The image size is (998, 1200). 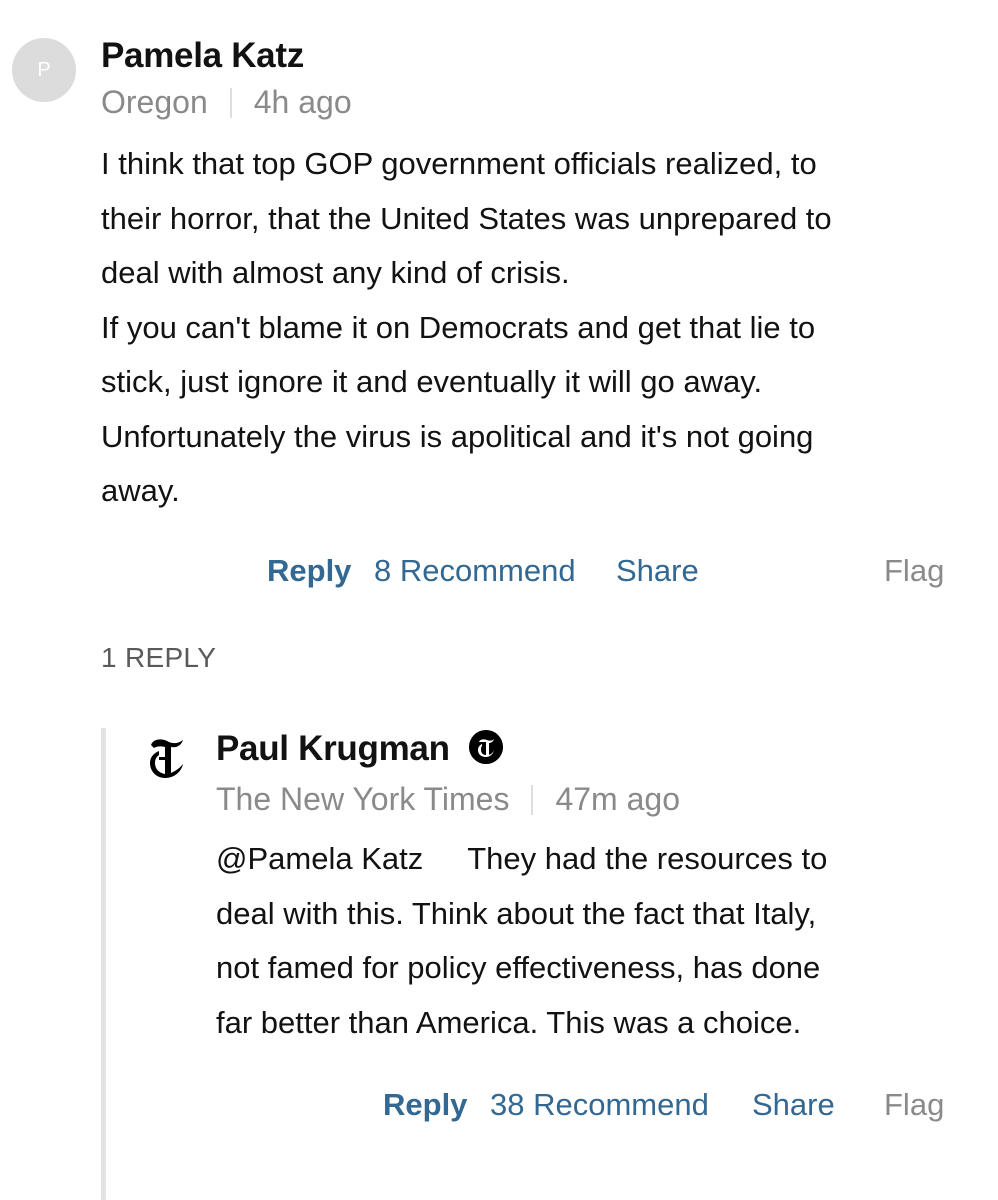 What do you see at coordinates (475, 571) in the screenshot?
I see `recommend-button: 8 Recommend` at bounding box center [475, 571].